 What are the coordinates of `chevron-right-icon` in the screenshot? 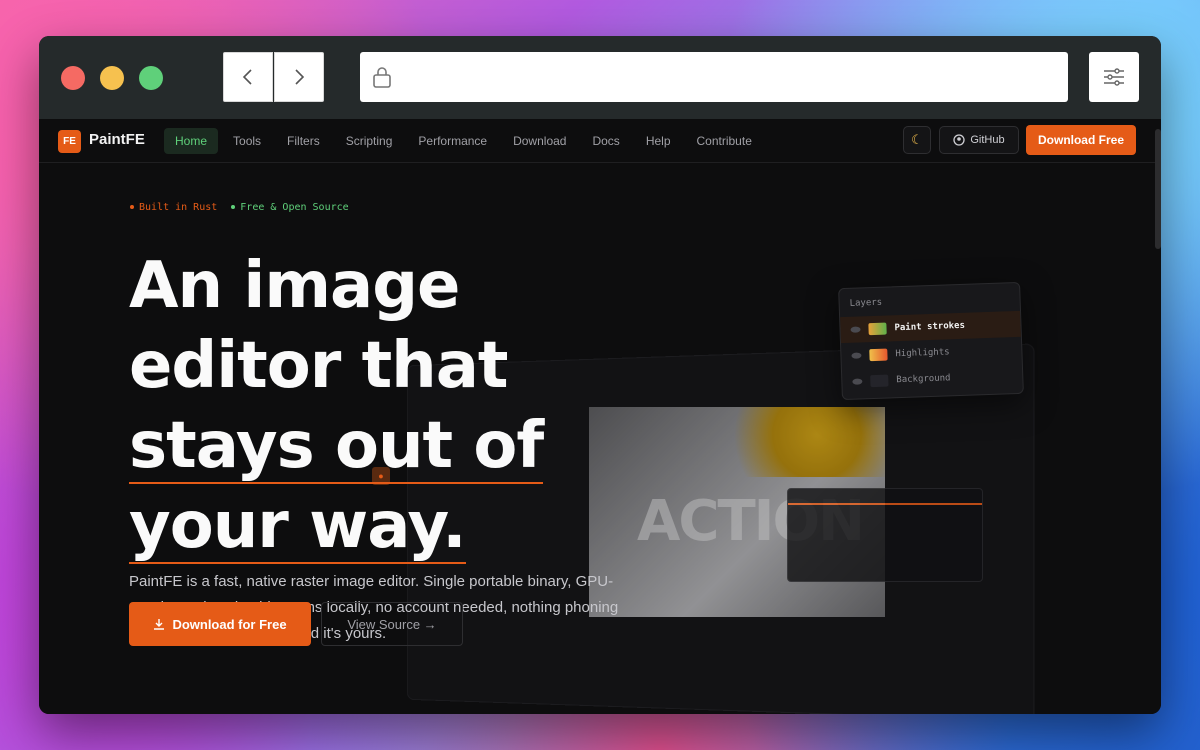 It's located at (300, 77).